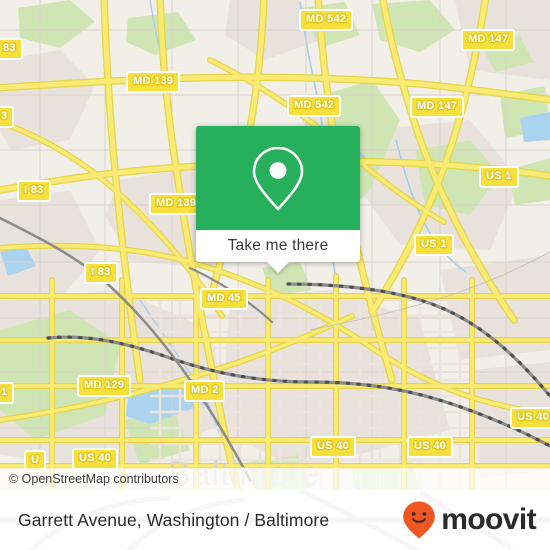 This screenshot has width=550, height=550. What do you see at coordinates (153, 82) in the screenshot?
I see `highway-shield: MD 139` at bounding box center [153, 82].